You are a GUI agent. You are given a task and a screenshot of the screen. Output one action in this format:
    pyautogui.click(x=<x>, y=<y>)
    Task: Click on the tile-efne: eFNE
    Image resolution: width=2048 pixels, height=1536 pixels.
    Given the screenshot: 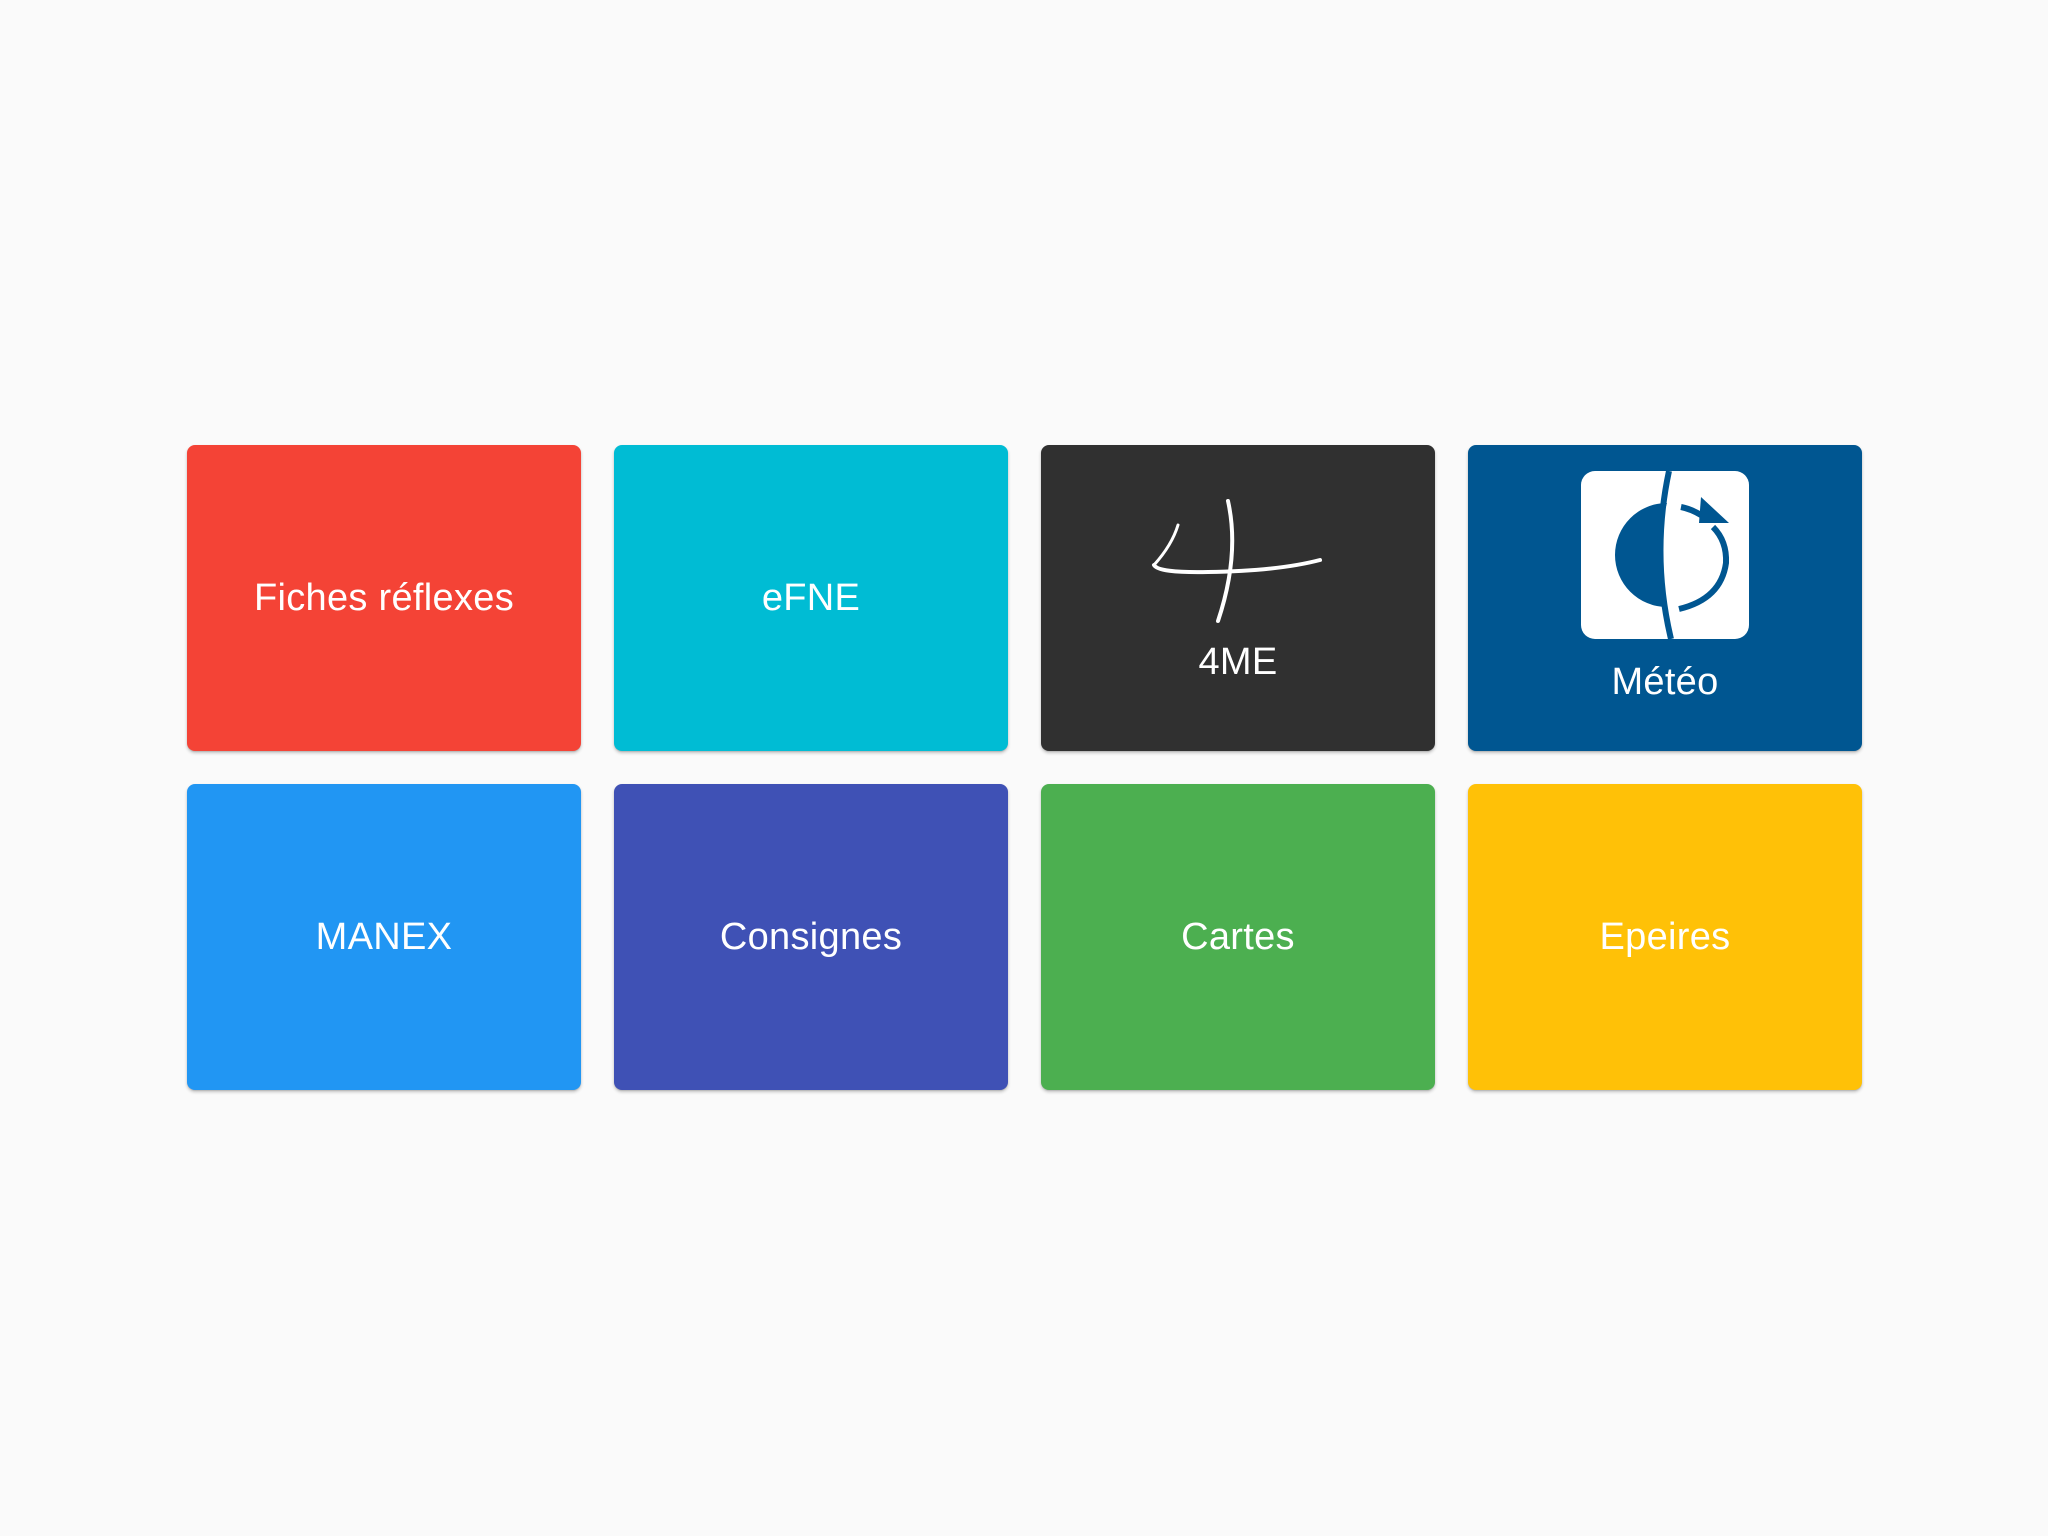 What is the action you would take?
    pyautogui.click(x=811, y=598)
    